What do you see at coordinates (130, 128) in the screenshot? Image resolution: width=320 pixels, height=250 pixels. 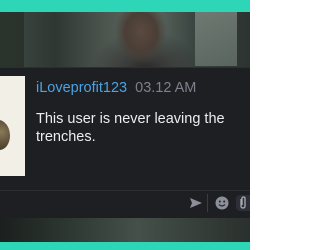 I see `message-text: This user is never leaving the trenches.` at bounding box center [130, 128].